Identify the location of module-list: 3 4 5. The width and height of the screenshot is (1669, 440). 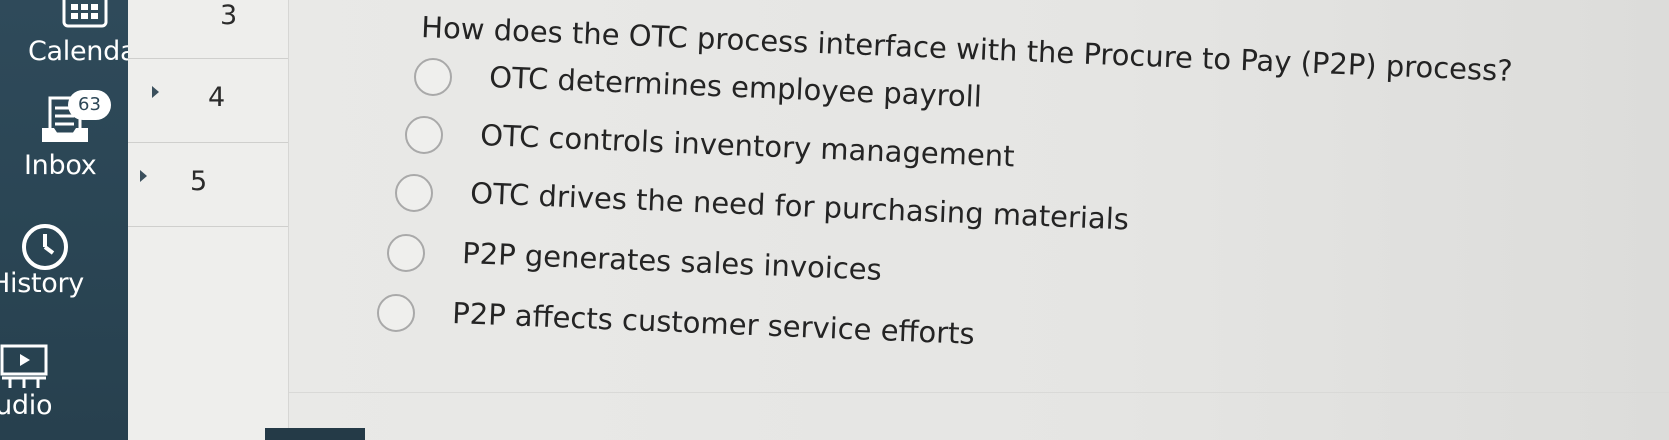
(208, 220).